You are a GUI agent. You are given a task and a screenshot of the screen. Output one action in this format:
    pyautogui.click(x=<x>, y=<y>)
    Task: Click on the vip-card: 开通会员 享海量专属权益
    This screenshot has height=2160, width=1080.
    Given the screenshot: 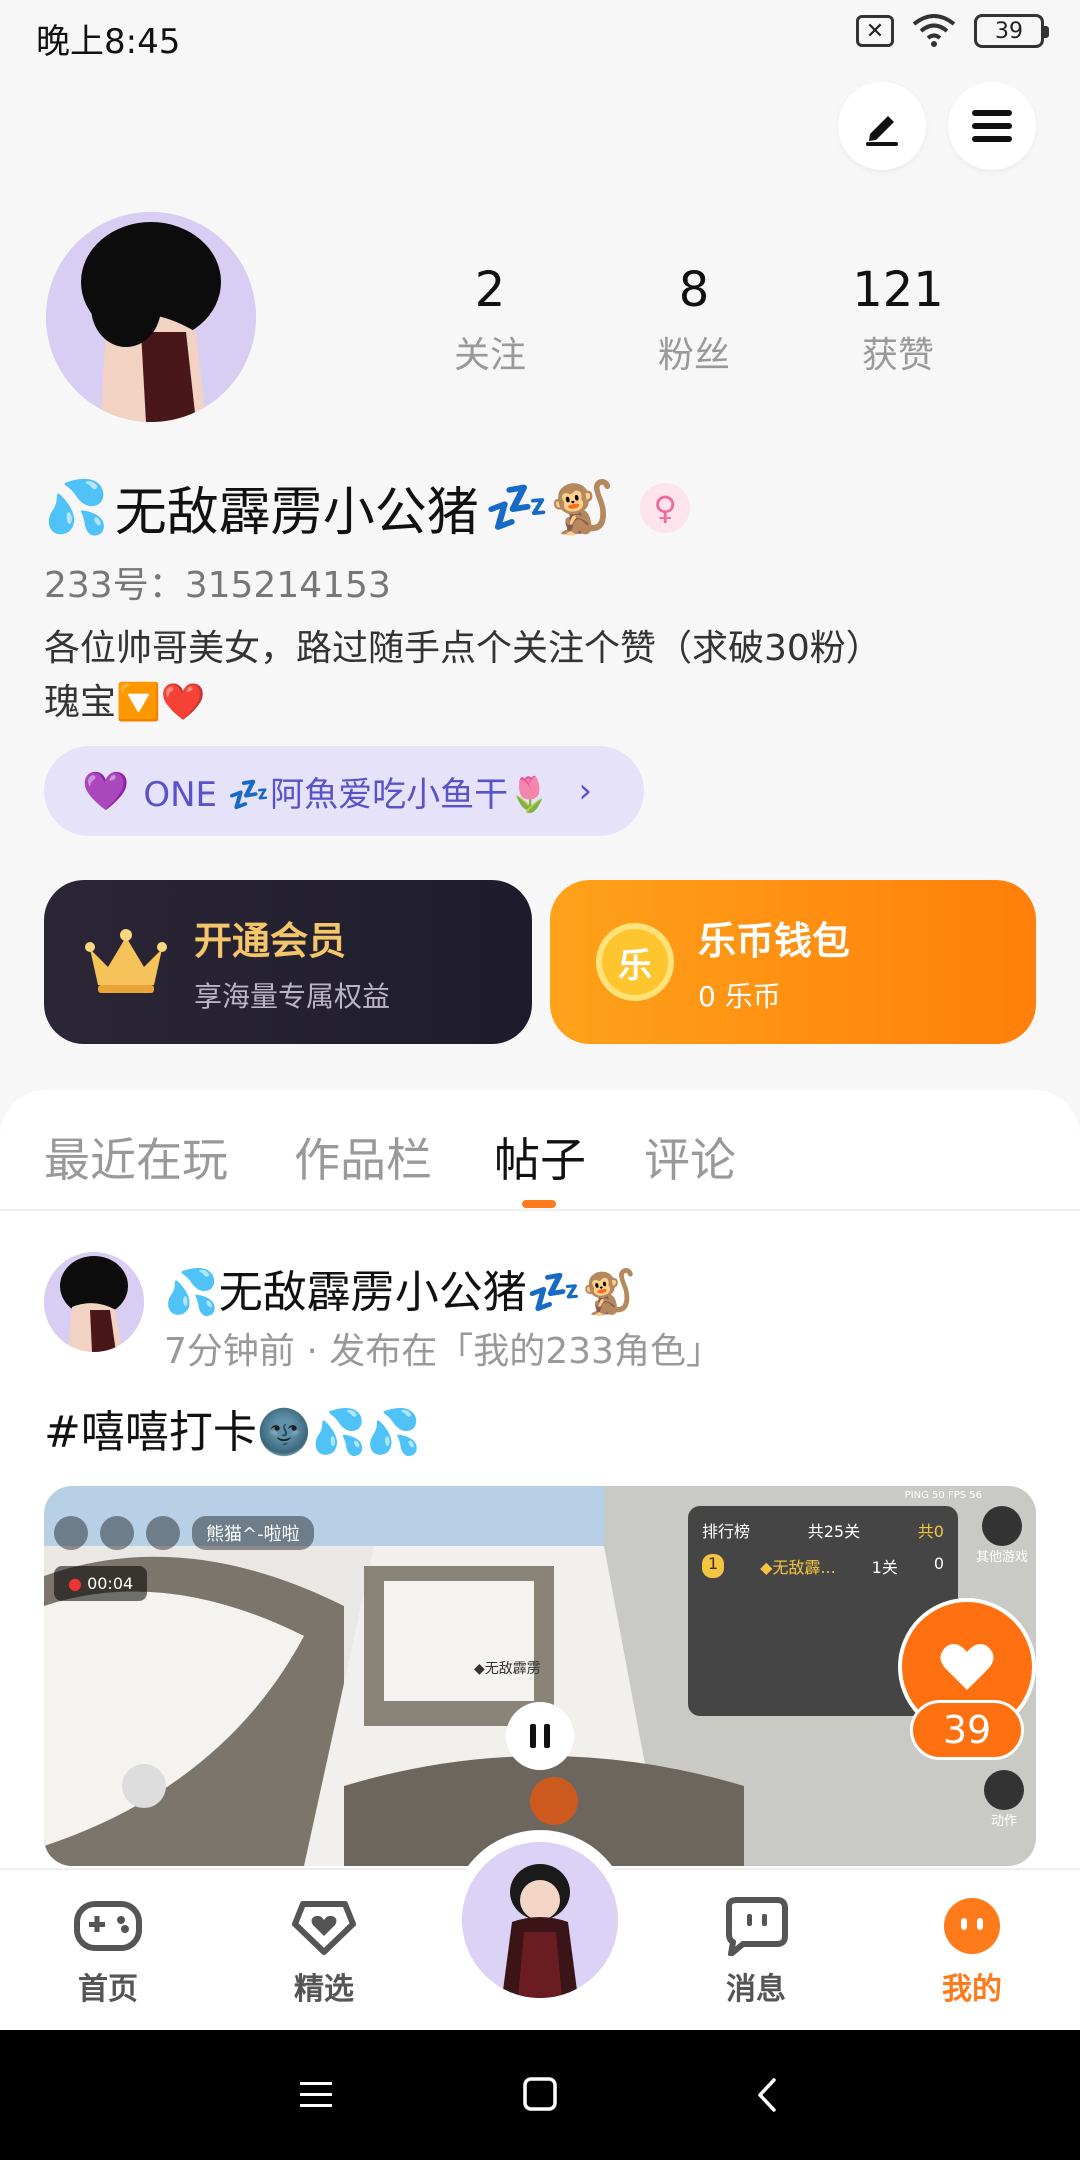 What is the action you would take?
    pyautogui.click(x=288, y=962)
    